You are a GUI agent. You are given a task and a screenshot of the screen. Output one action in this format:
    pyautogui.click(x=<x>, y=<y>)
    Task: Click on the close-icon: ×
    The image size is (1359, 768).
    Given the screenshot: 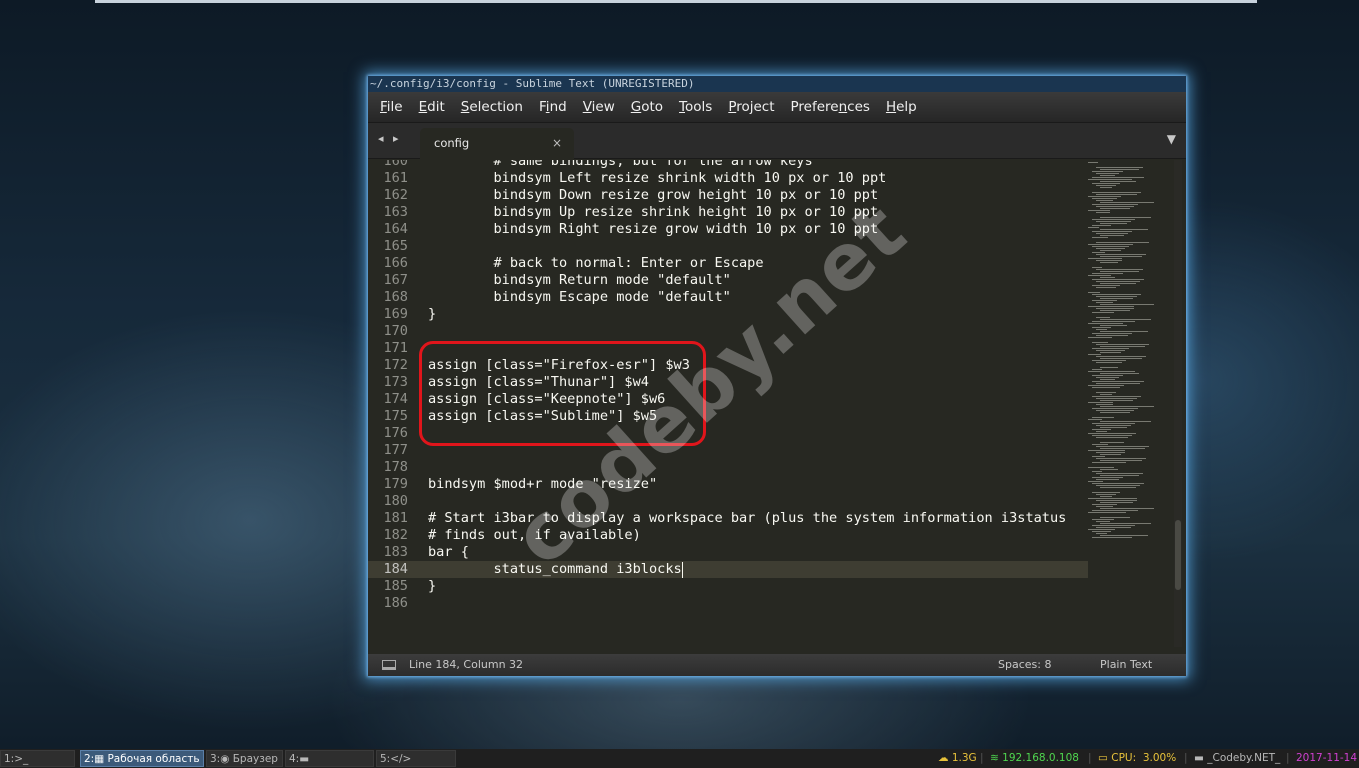 What is the action you would take?
    pyautogui.click(x=557, y=143)
    